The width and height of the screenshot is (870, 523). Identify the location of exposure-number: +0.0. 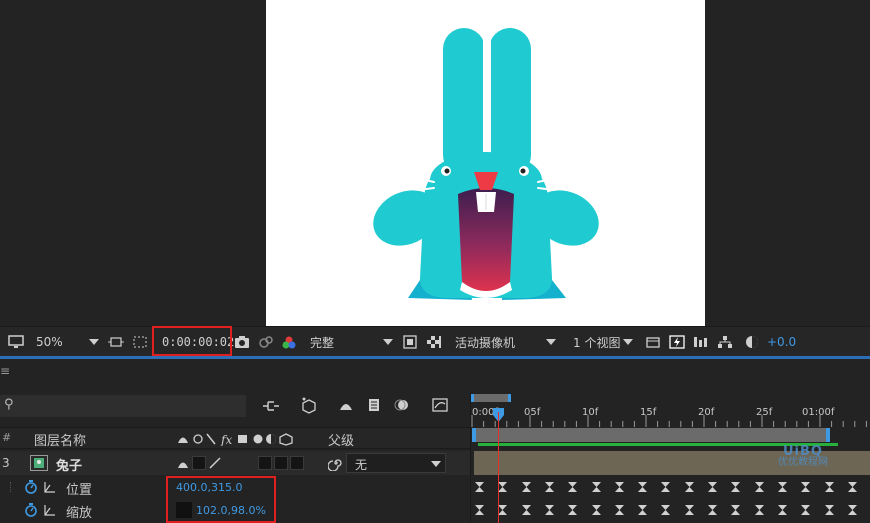
(782, 342).